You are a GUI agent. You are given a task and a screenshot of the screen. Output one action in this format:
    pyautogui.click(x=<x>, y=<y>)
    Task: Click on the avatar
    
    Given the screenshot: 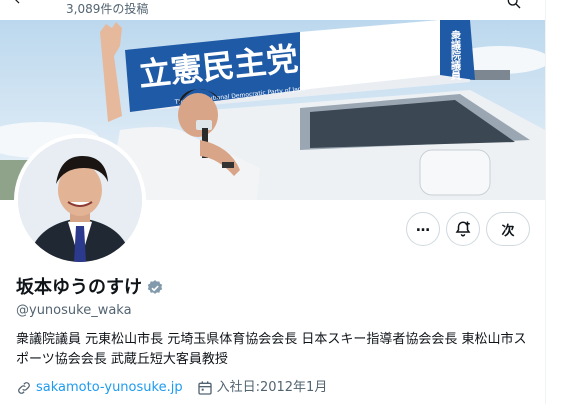 What is the action you would take?
    pyautogui.click(x=80, y=200)
    